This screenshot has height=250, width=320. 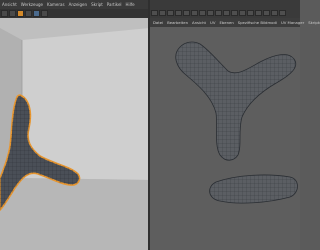 What do you see at coordinates (178, 13) in the screenshot?
I see `uv-tool-4-icon` at bounding box center [178, 13].